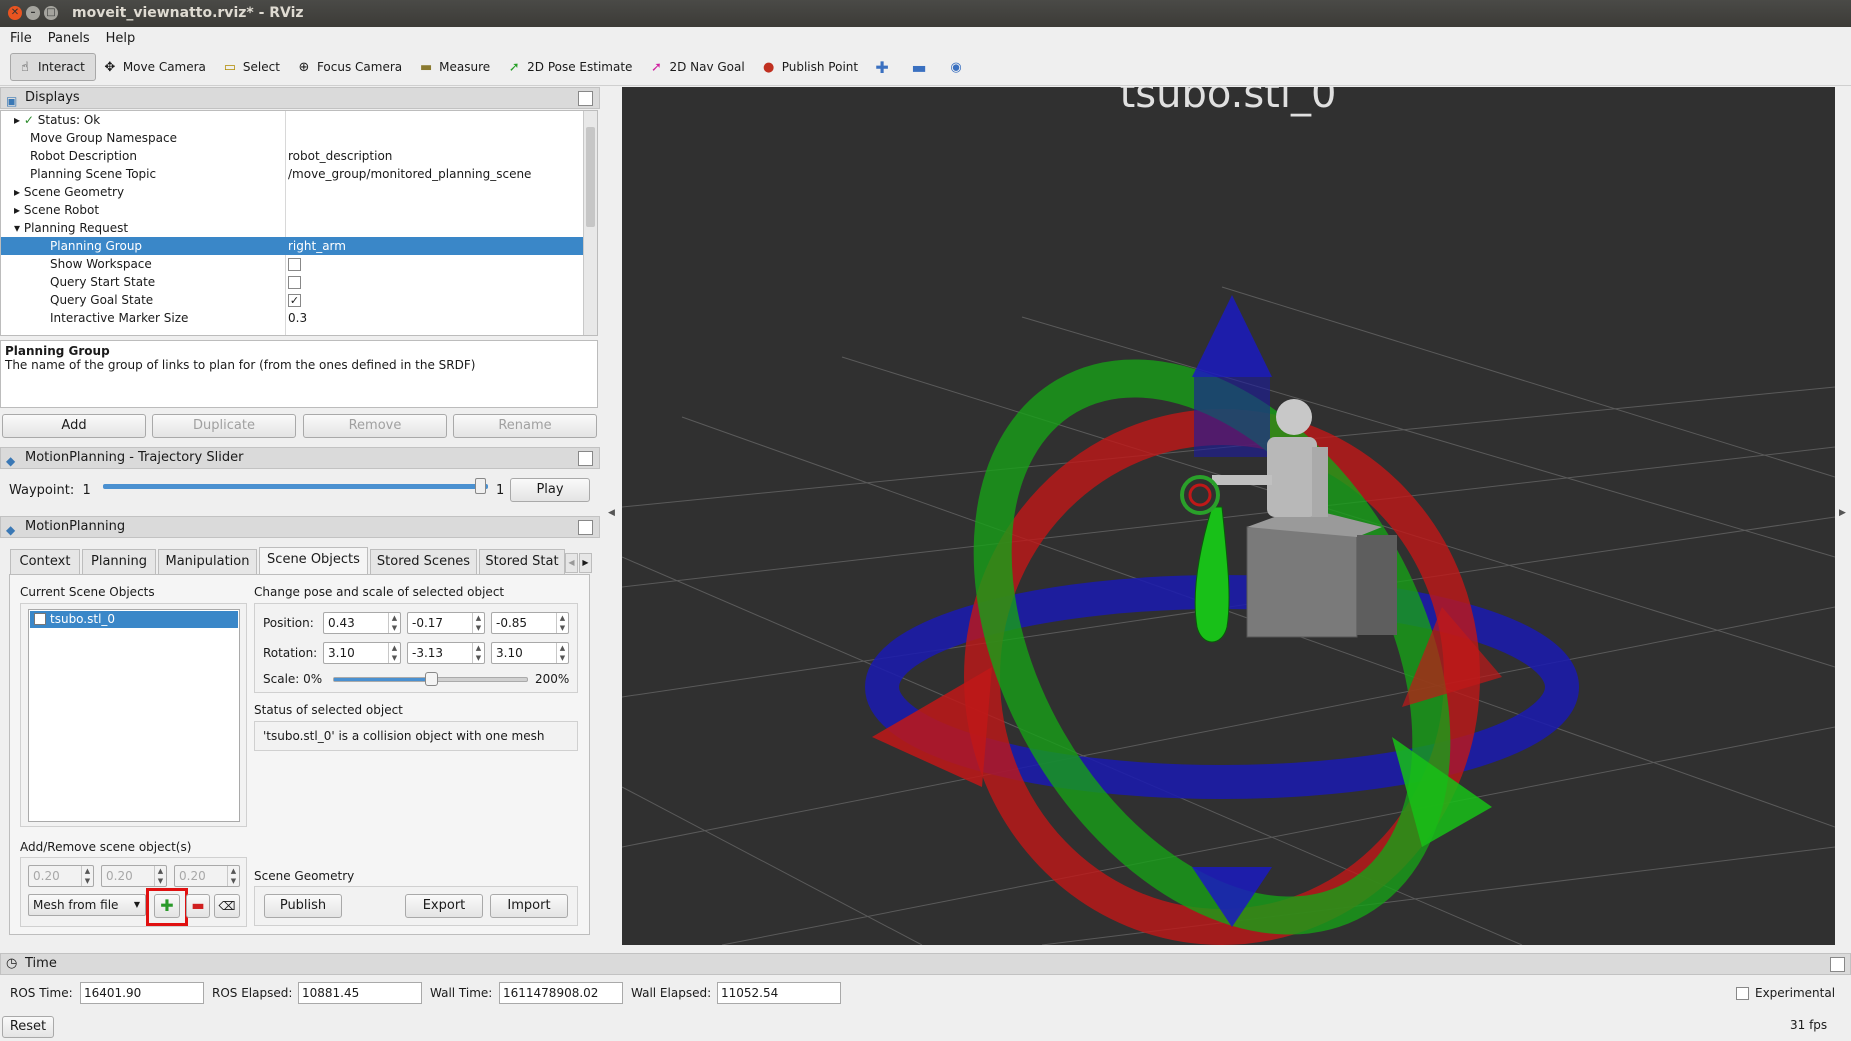 This screenshot has height=1041, width=1851. What do you see at coordinates (529, 906) in the screenshot?
I see `import-button: Import` at bounding box center [529, 906].